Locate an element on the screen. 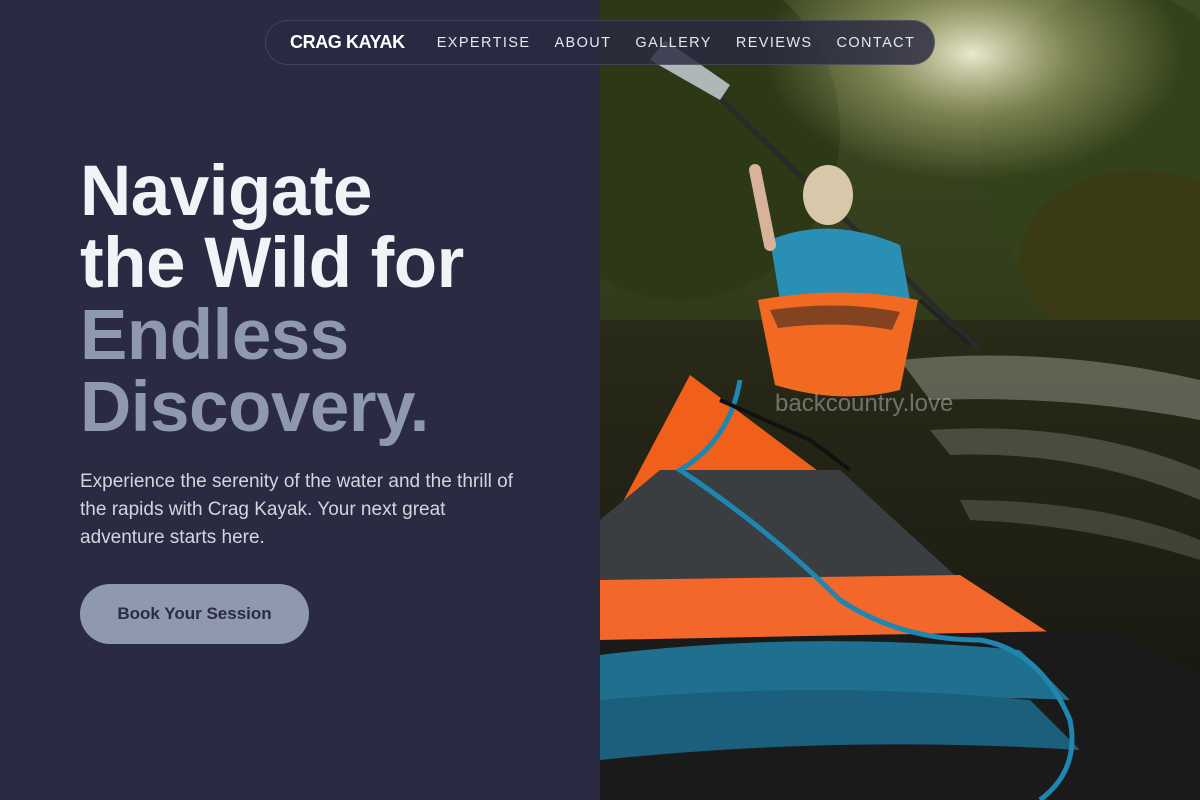 This screenshot has width=1200, height=800. nav-link-reviews: REVIEWS is located at coordinates (774, 43).